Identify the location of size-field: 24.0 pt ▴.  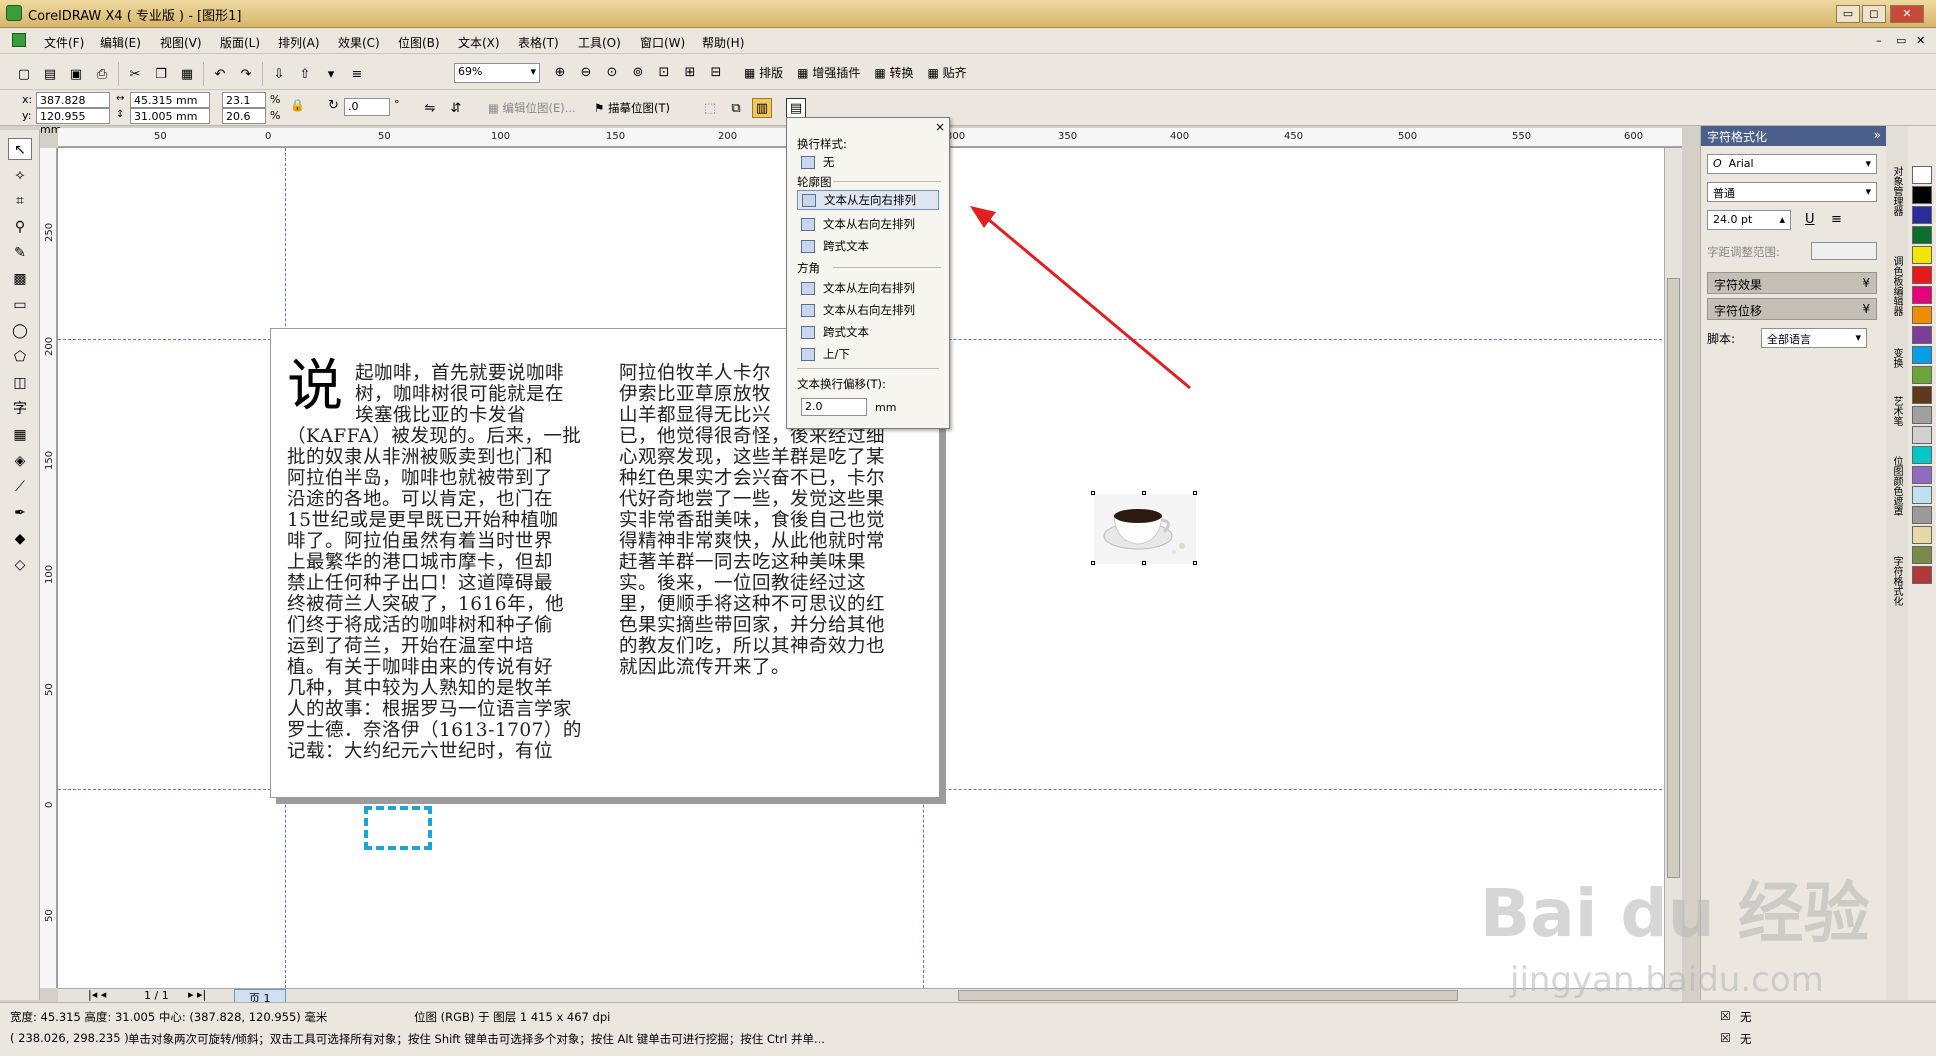
(1749, 220).